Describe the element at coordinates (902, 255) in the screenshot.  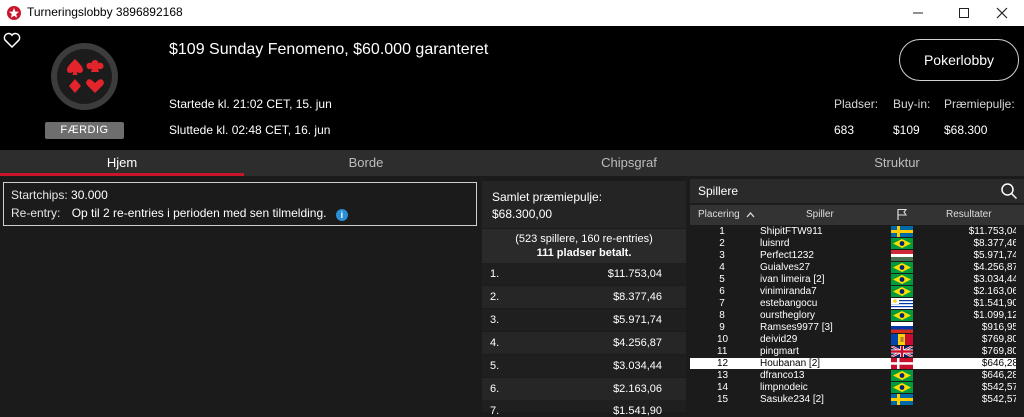
I see `hungary-flag-icon` at that location.